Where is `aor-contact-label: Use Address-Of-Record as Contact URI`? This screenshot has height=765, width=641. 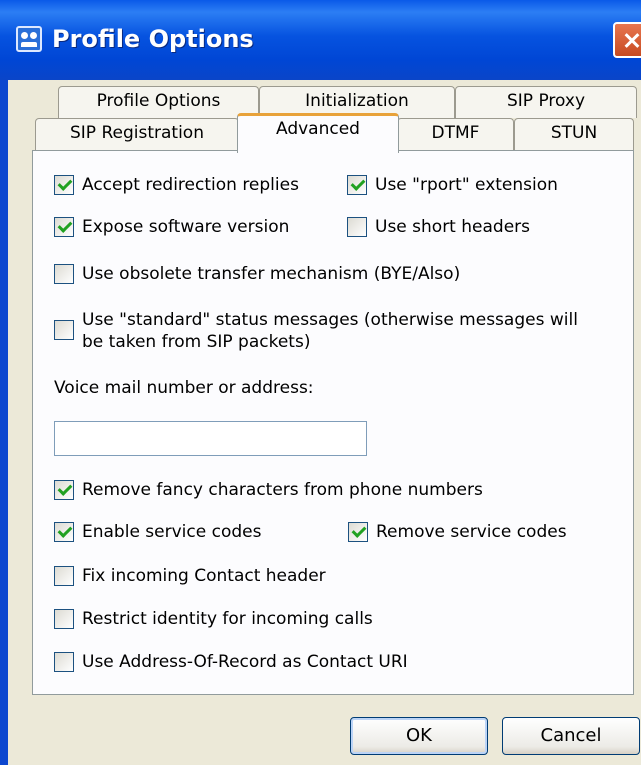 aor-contact-label: Use Address-Of-Record as Contact URI is located at coordinates (245, 662).